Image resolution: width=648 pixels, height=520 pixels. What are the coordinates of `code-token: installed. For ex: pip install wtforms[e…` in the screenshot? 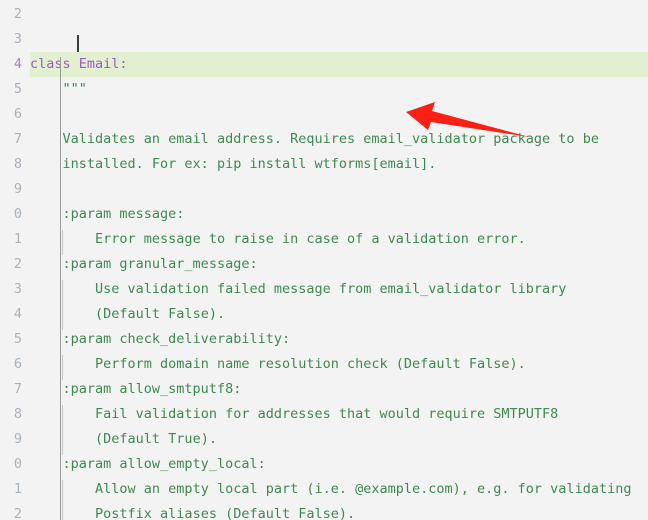 It's located at (249, 164).